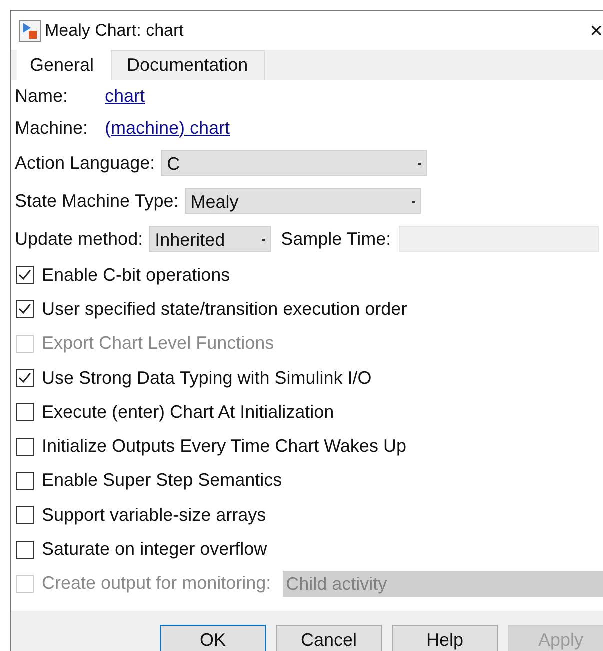 The height and width of the screenshot is (651, 603). Describe the element at coordinates (336, 239) in the screenshot. I see `field-label: Sample Time:` at that location.